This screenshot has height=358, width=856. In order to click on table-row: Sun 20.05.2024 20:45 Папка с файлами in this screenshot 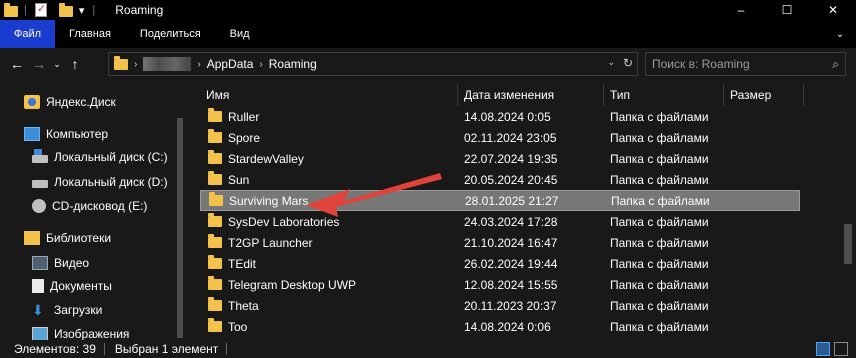, I will do `click(500, 179)`.